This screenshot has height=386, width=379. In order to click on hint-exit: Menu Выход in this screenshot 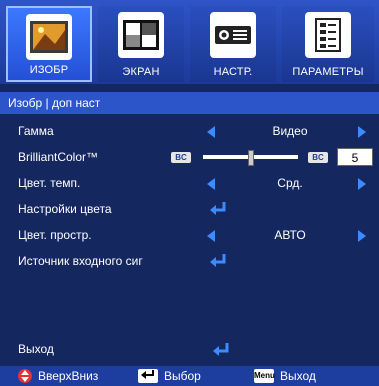, I will do `click(285, 376)`.